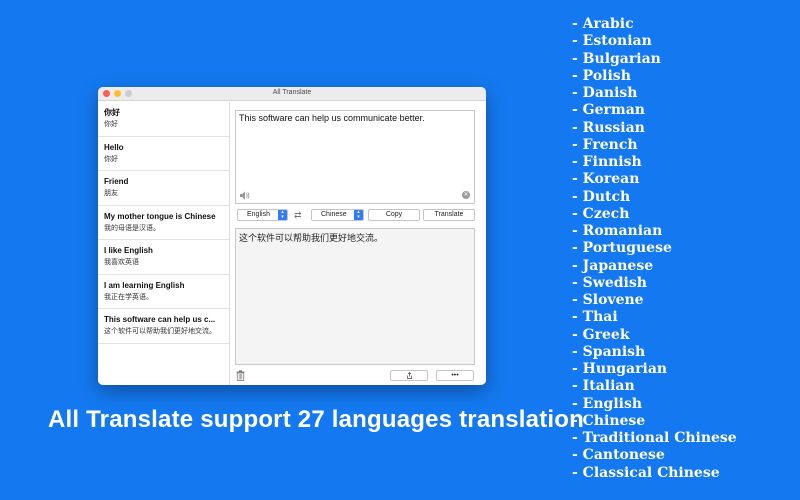 The height and width of the screenshot is (500, 800). I want to click on target-language-select: Chinese ▴ ▾, so click(337, 215).